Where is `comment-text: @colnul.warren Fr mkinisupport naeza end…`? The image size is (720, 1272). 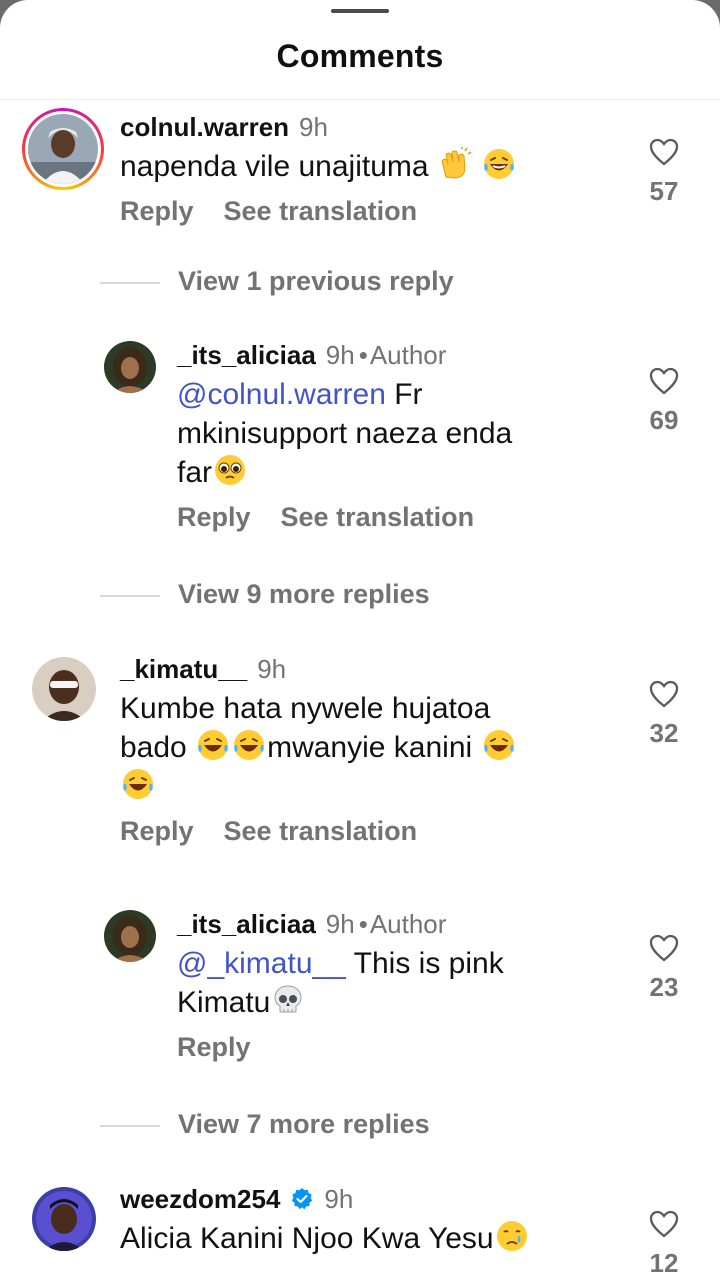 comment-text: @colnul.warren Fr mkinisupport naeza end… is located at coordinates (345, 433).